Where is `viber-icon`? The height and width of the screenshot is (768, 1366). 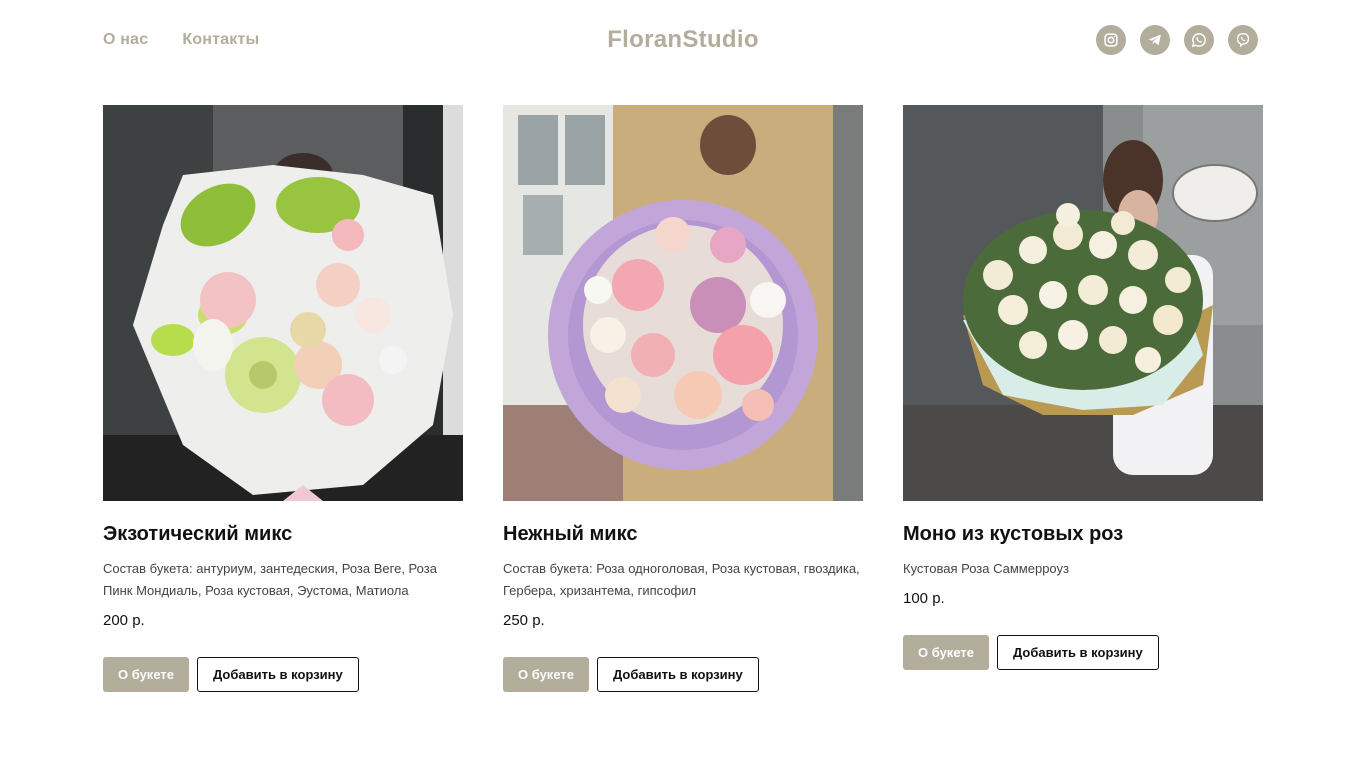 viber-icon is located at coordinates (1243, 40).